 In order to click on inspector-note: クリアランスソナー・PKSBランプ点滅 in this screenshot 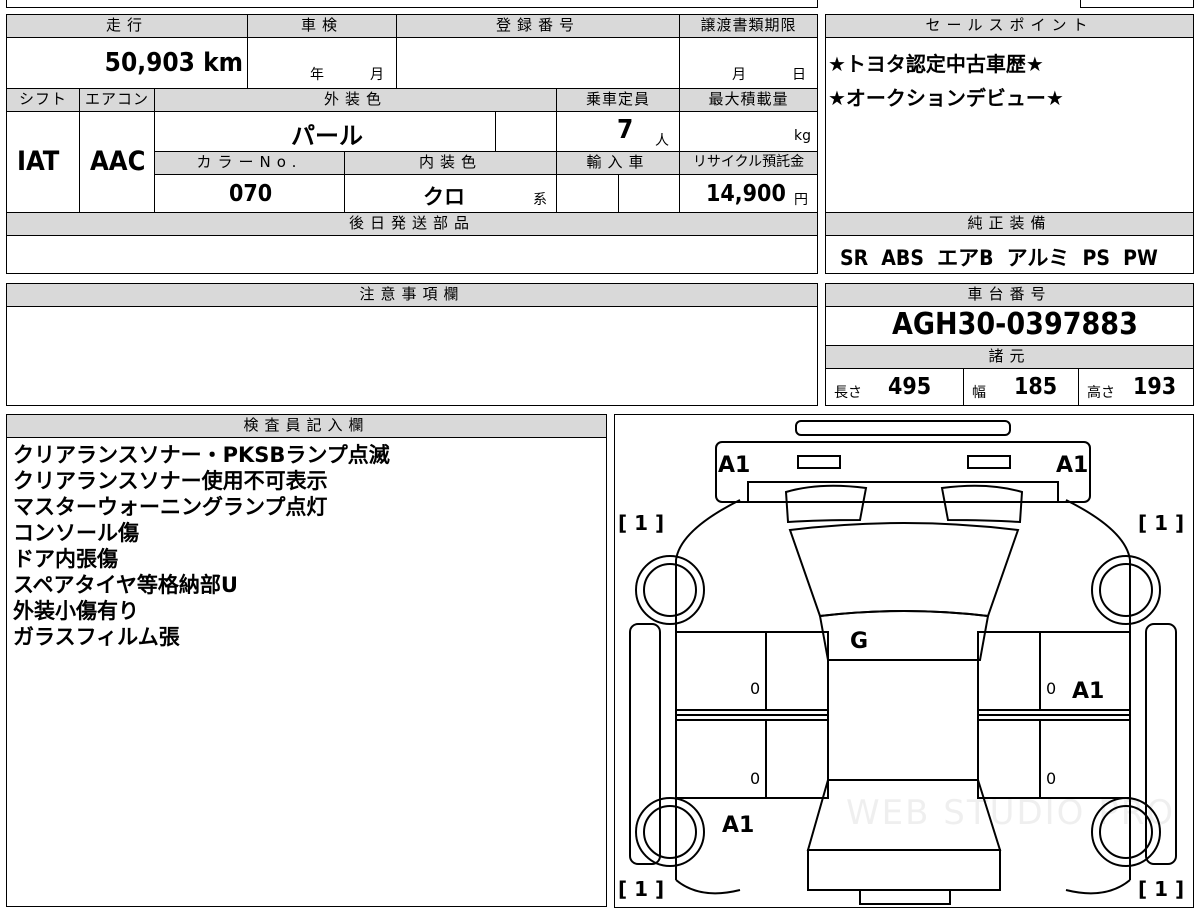, I will do `click(201, 455)`.